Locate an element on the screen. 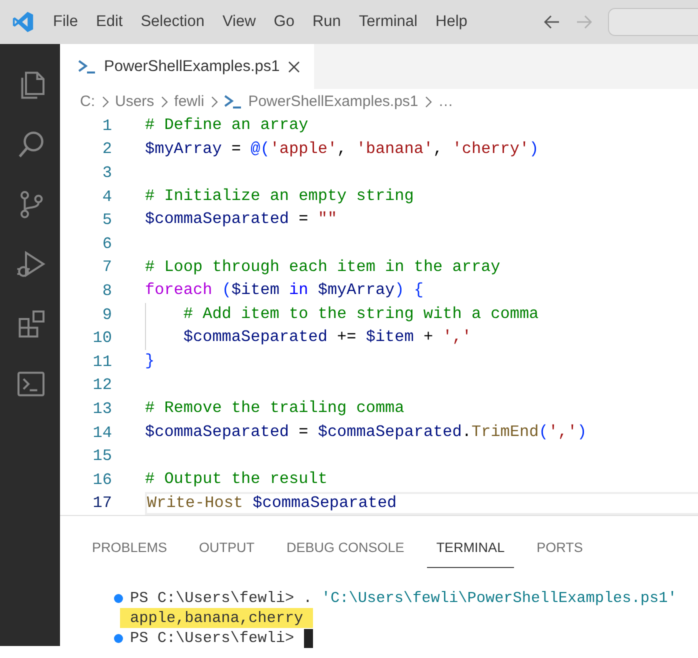 This screenshot has height=658, width=698. menu-item: Terminal is located at coordinates (388, 22).